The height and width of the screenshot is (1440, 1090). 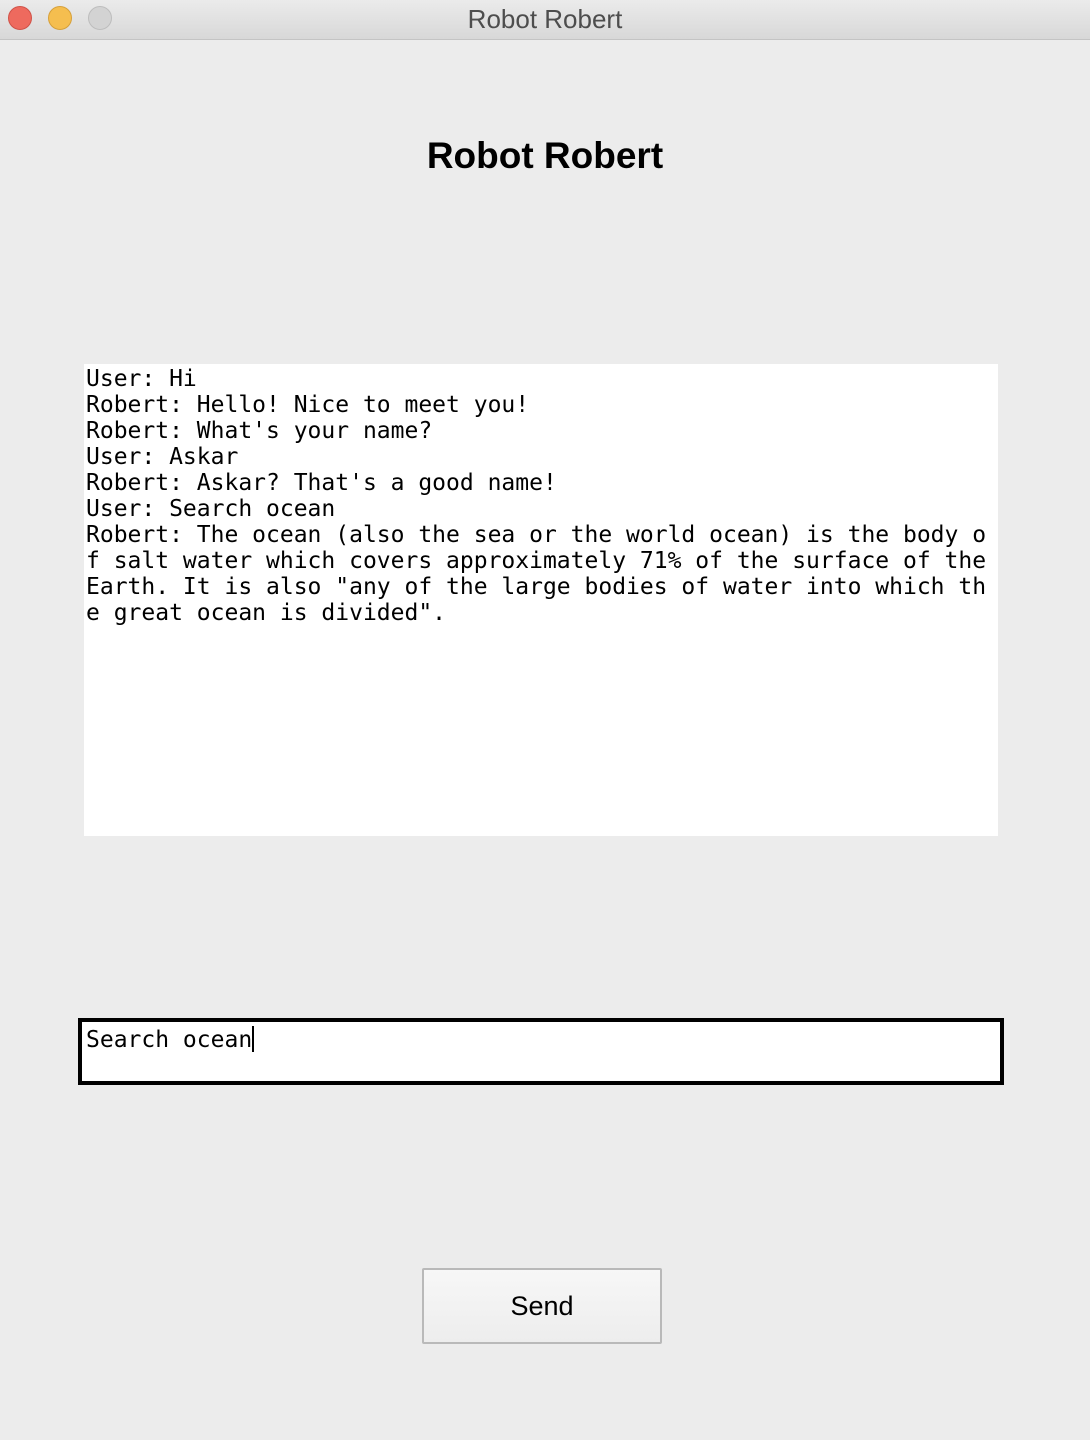 What do you see at coordinates (211, 509) in the screenshot?
I see `chat-message: User: Search ocean` at bounding box center [211, 509].